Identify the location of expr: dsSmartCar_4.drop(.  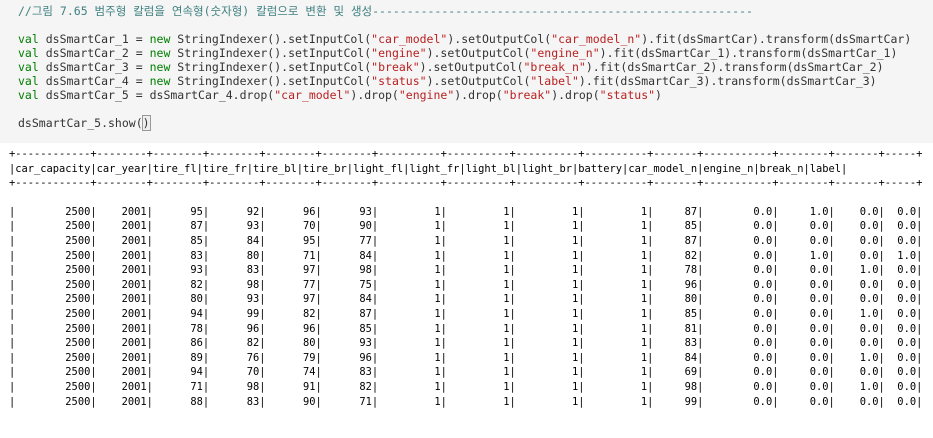
(212, 95).